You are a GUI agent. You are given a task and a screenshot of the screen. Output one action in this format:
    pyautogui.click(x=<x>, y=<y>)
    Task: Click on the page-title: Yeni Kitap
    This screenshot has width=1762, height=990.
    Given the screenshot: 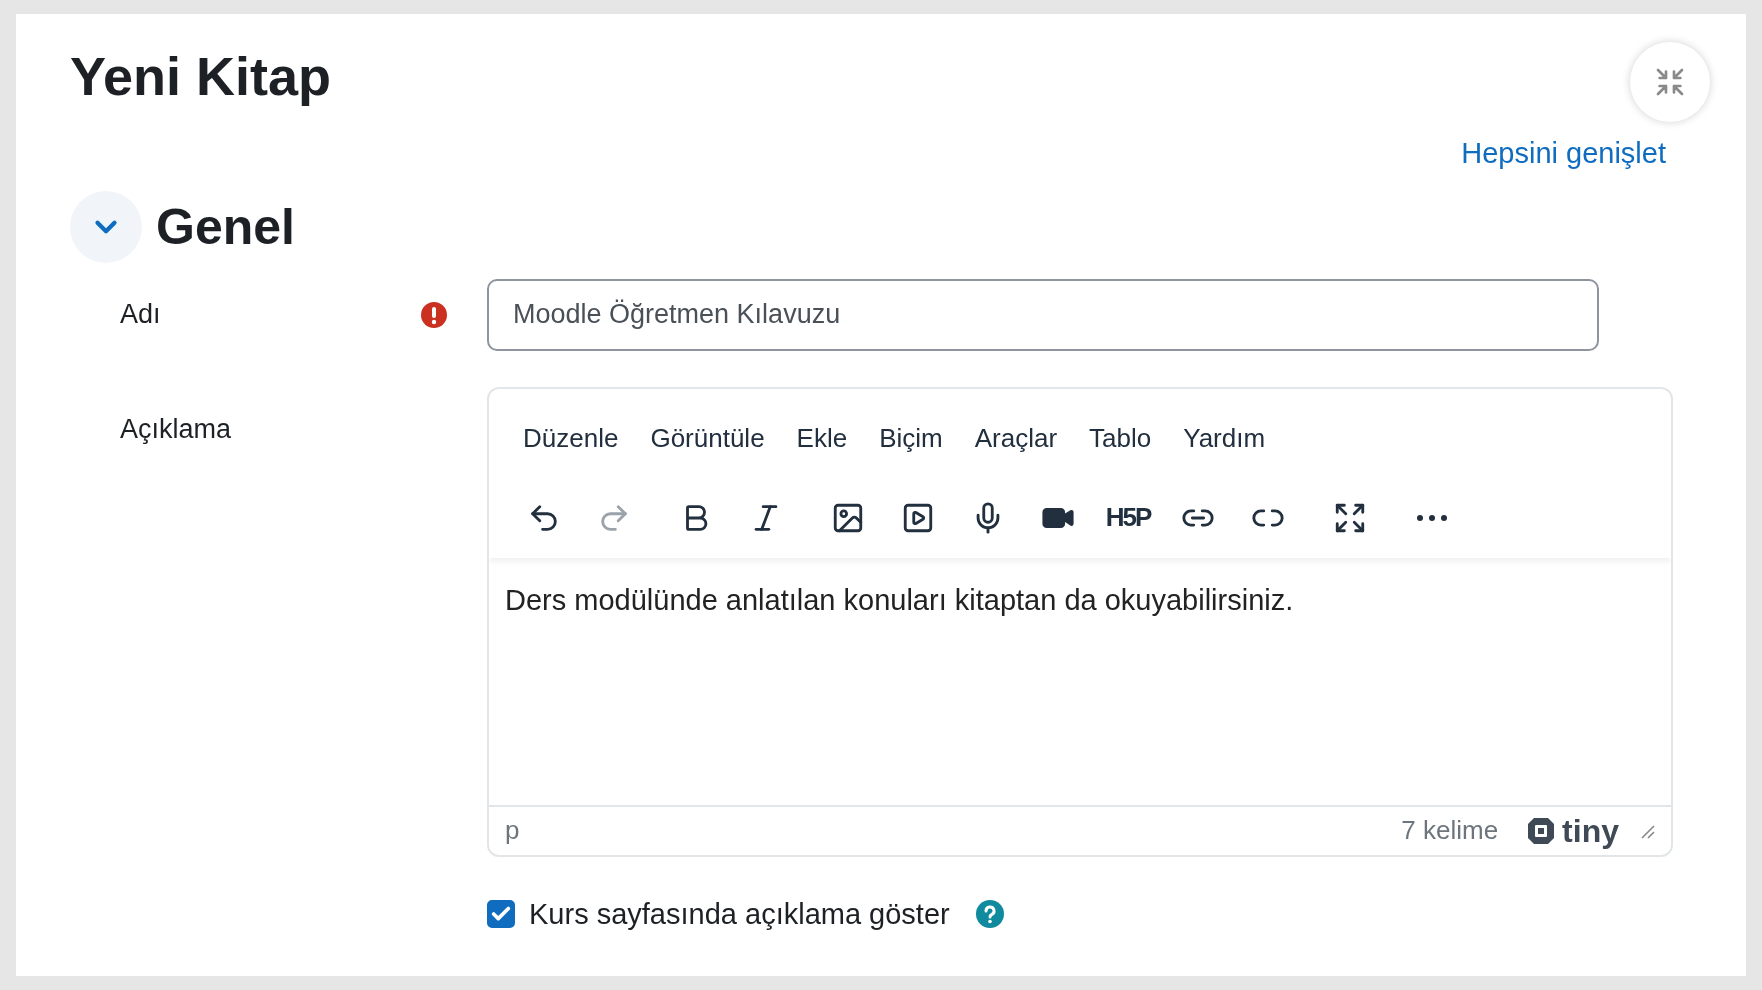 What is the action you would take?
    pyautogui.click(x=201, y=76)
    